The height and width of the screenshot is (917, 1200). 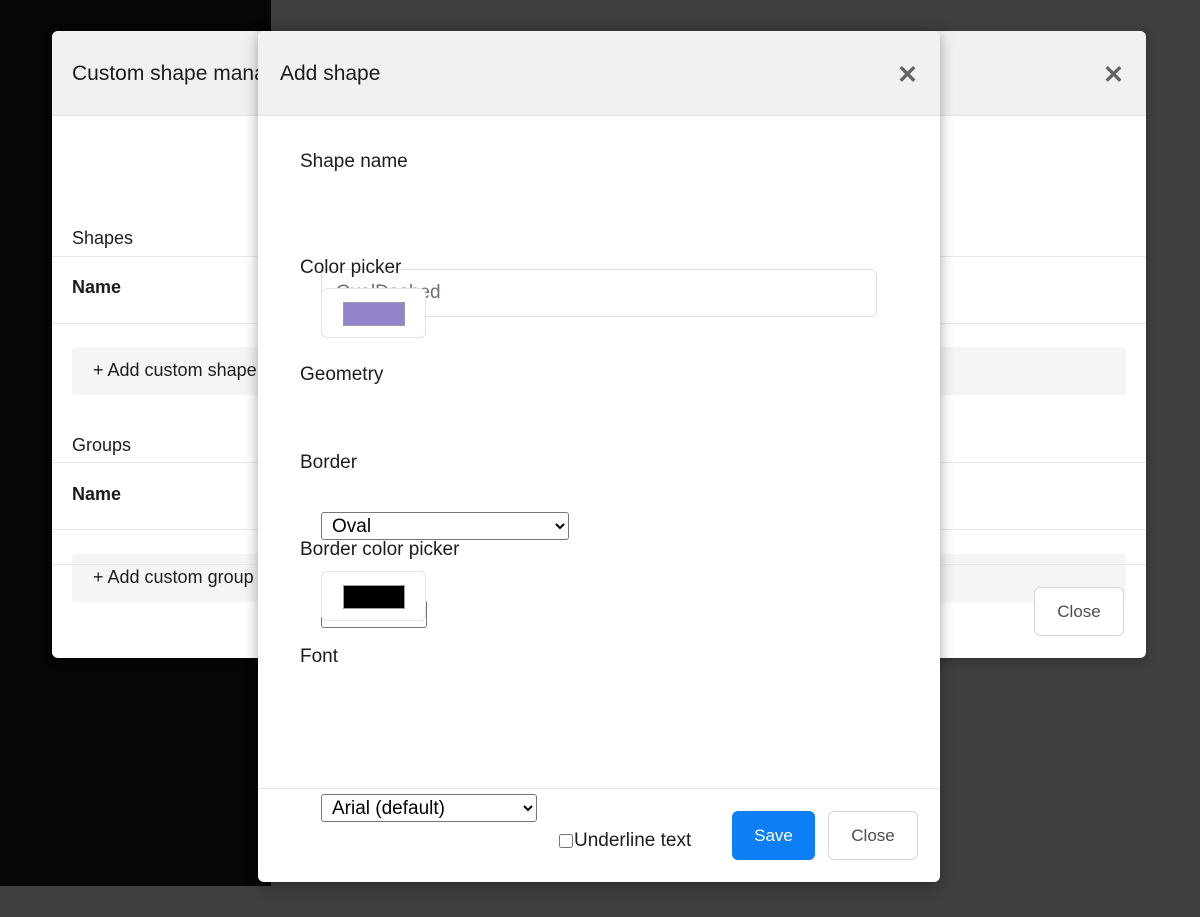 I want to click on add-custom-shape-label: + Add custom shape, so click(x=175, y=370).